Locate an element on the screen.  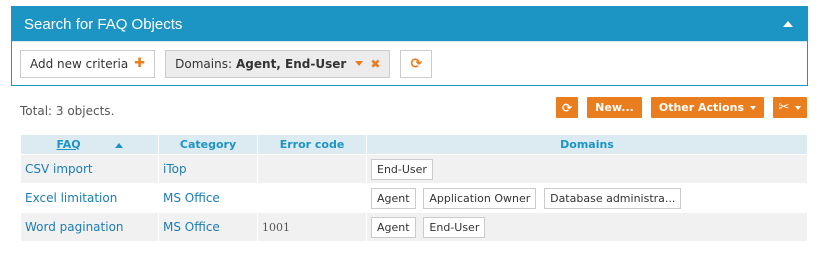
collapse-icon is located at coordinates (788, 24).